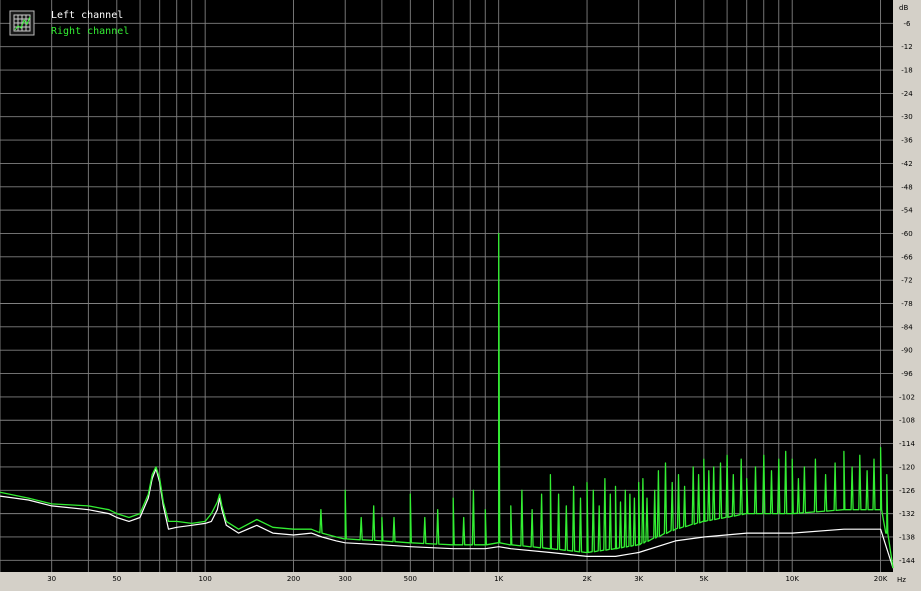 The height and width of the screenshot is (591, 921). What do you see at coordinates (906, 187) in the screenshot?
I see `y-tick-label: -48` at bounding box center [906, 187].